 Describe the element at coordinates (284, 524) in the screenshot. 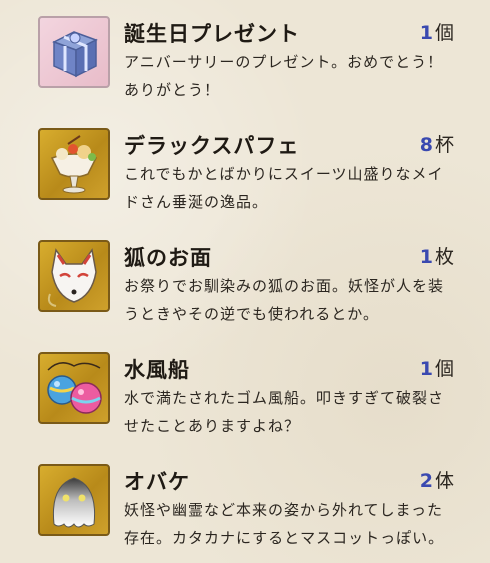

I see `item-description: 妖怪や幽霊など本来の姿から外れてしまった存在。カタカナにするとマスコットっぽい。` at that location.